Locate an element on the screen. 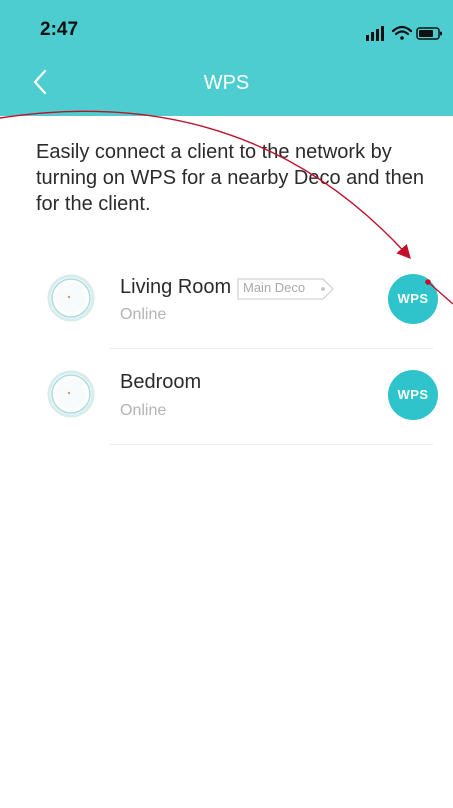 This screenshot has width=453, height=808. device-name: Bedroom is located at coordinates (161, 382).